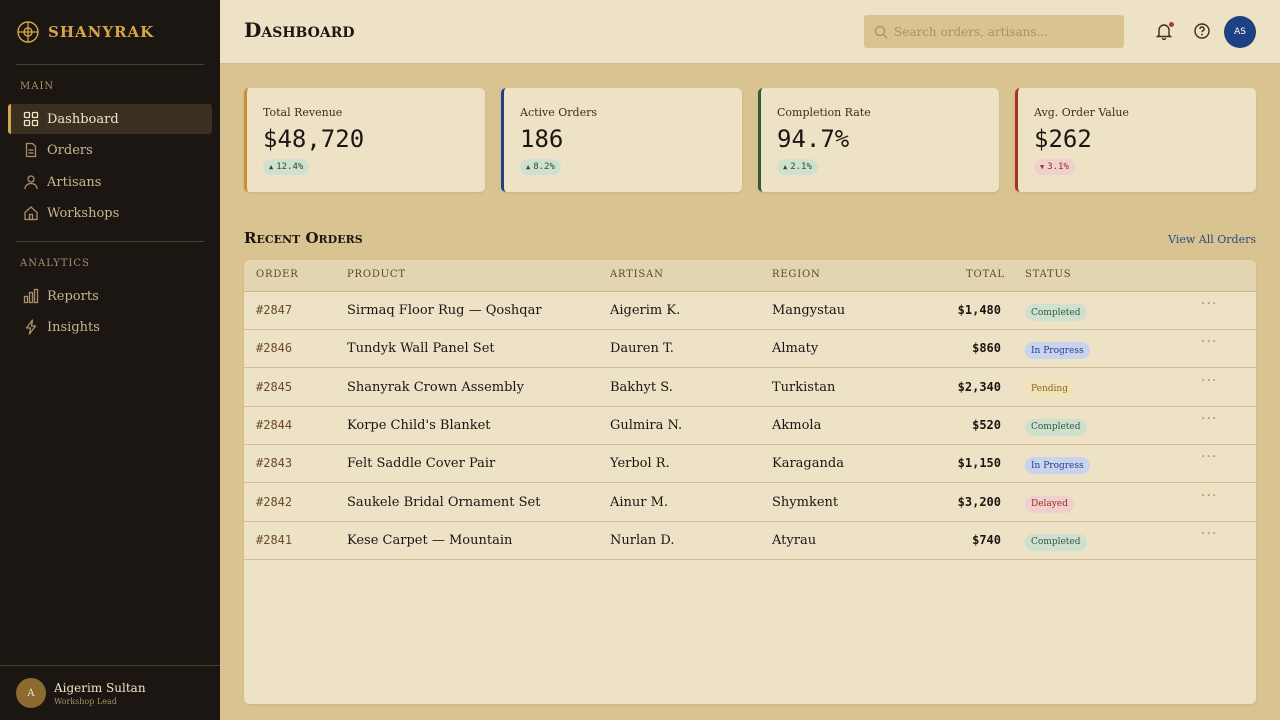 This screenshot has width=1280, height=720. I want to click on current-user: A Aigerim Sultan Workshop Lead, so click(110, 692).